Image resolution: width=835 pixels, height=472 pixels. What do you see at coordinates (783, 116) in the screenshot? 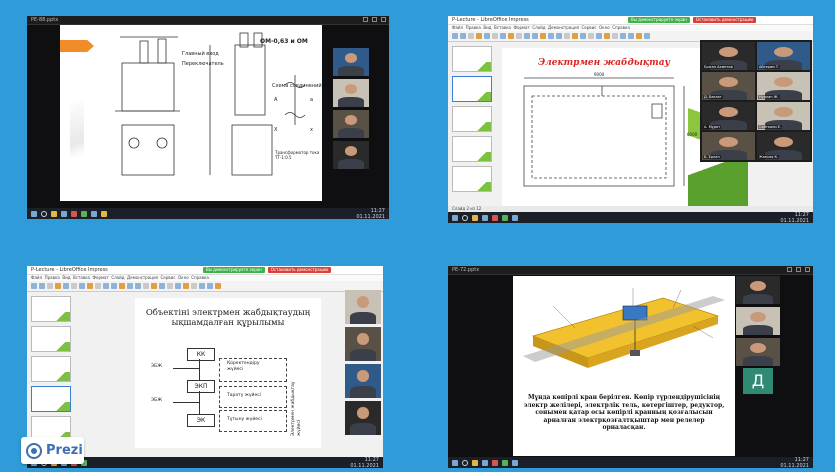
I see `participant-video: Сейткали Е.` at bounding box center [783, 116].